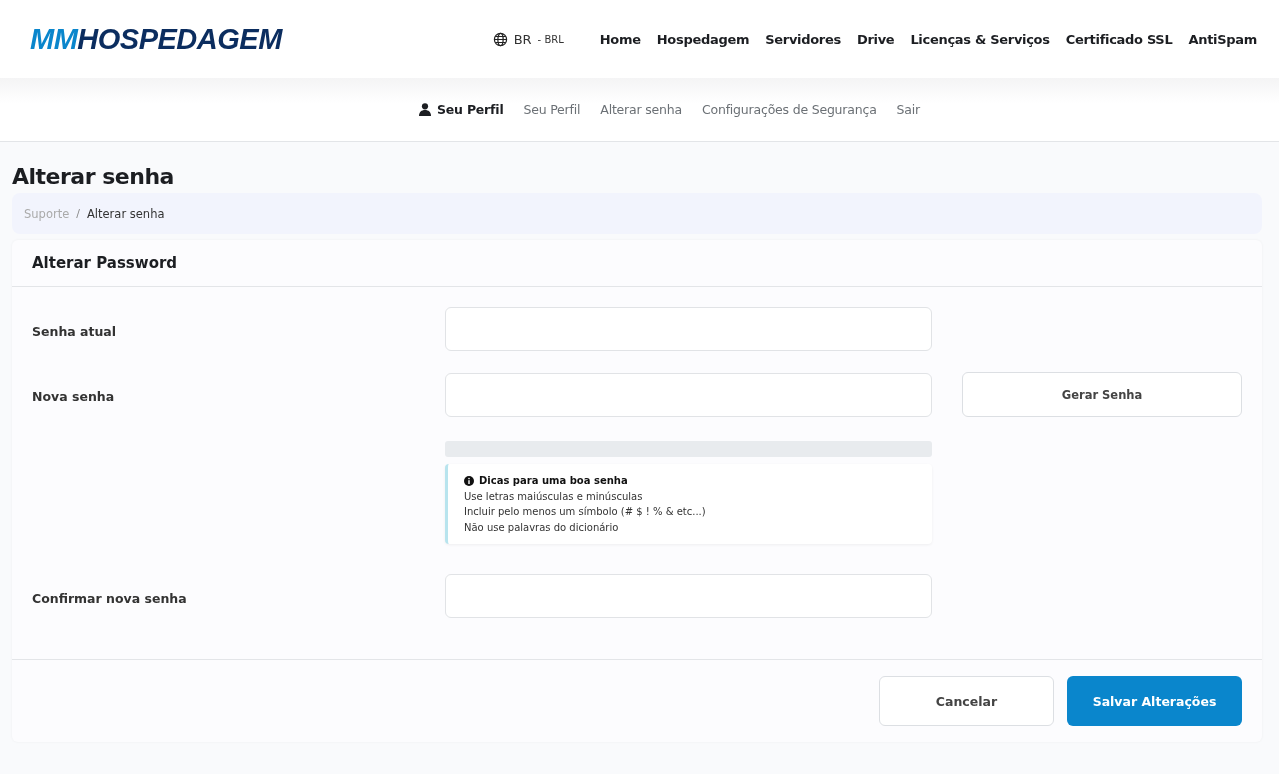 The image size is (1279, 774). Describe the element at coordinates (789, 109) in the screenshot. I see `subnav-link: Configurações de Segurança` at that location.